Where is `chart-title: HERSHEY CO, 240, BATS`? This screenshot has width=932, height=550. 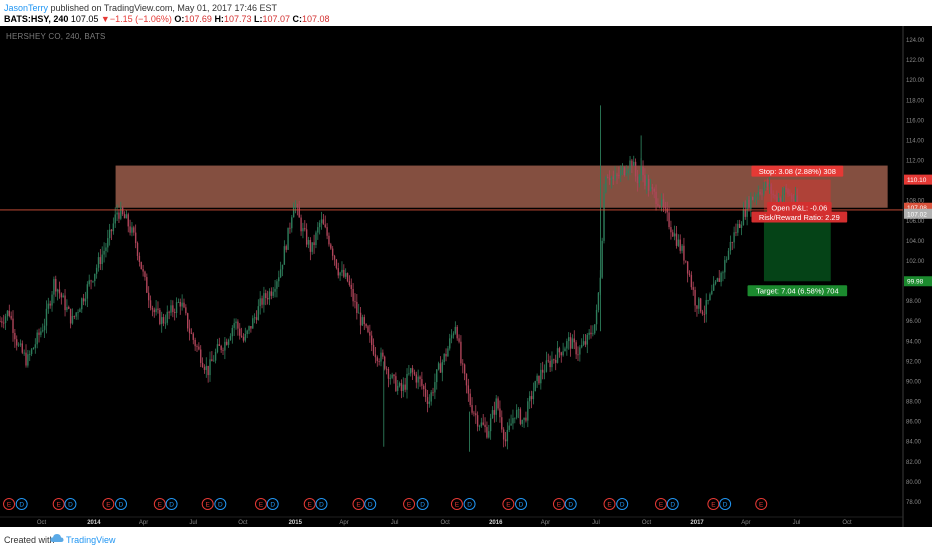 chart-title: HERSHEY CO, 240, BATS is located at coordinates (56, 36).